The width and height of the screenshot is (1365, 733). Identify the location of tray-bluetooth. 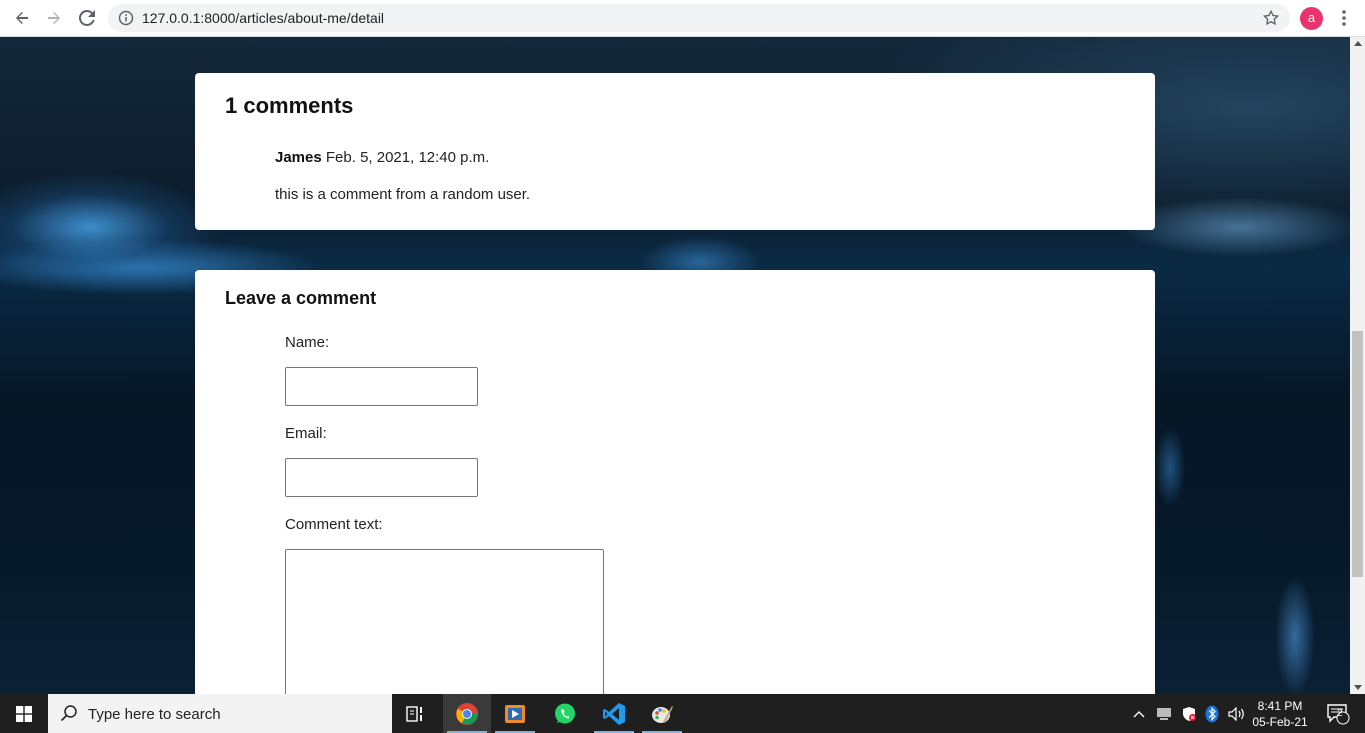
(1212, 713).